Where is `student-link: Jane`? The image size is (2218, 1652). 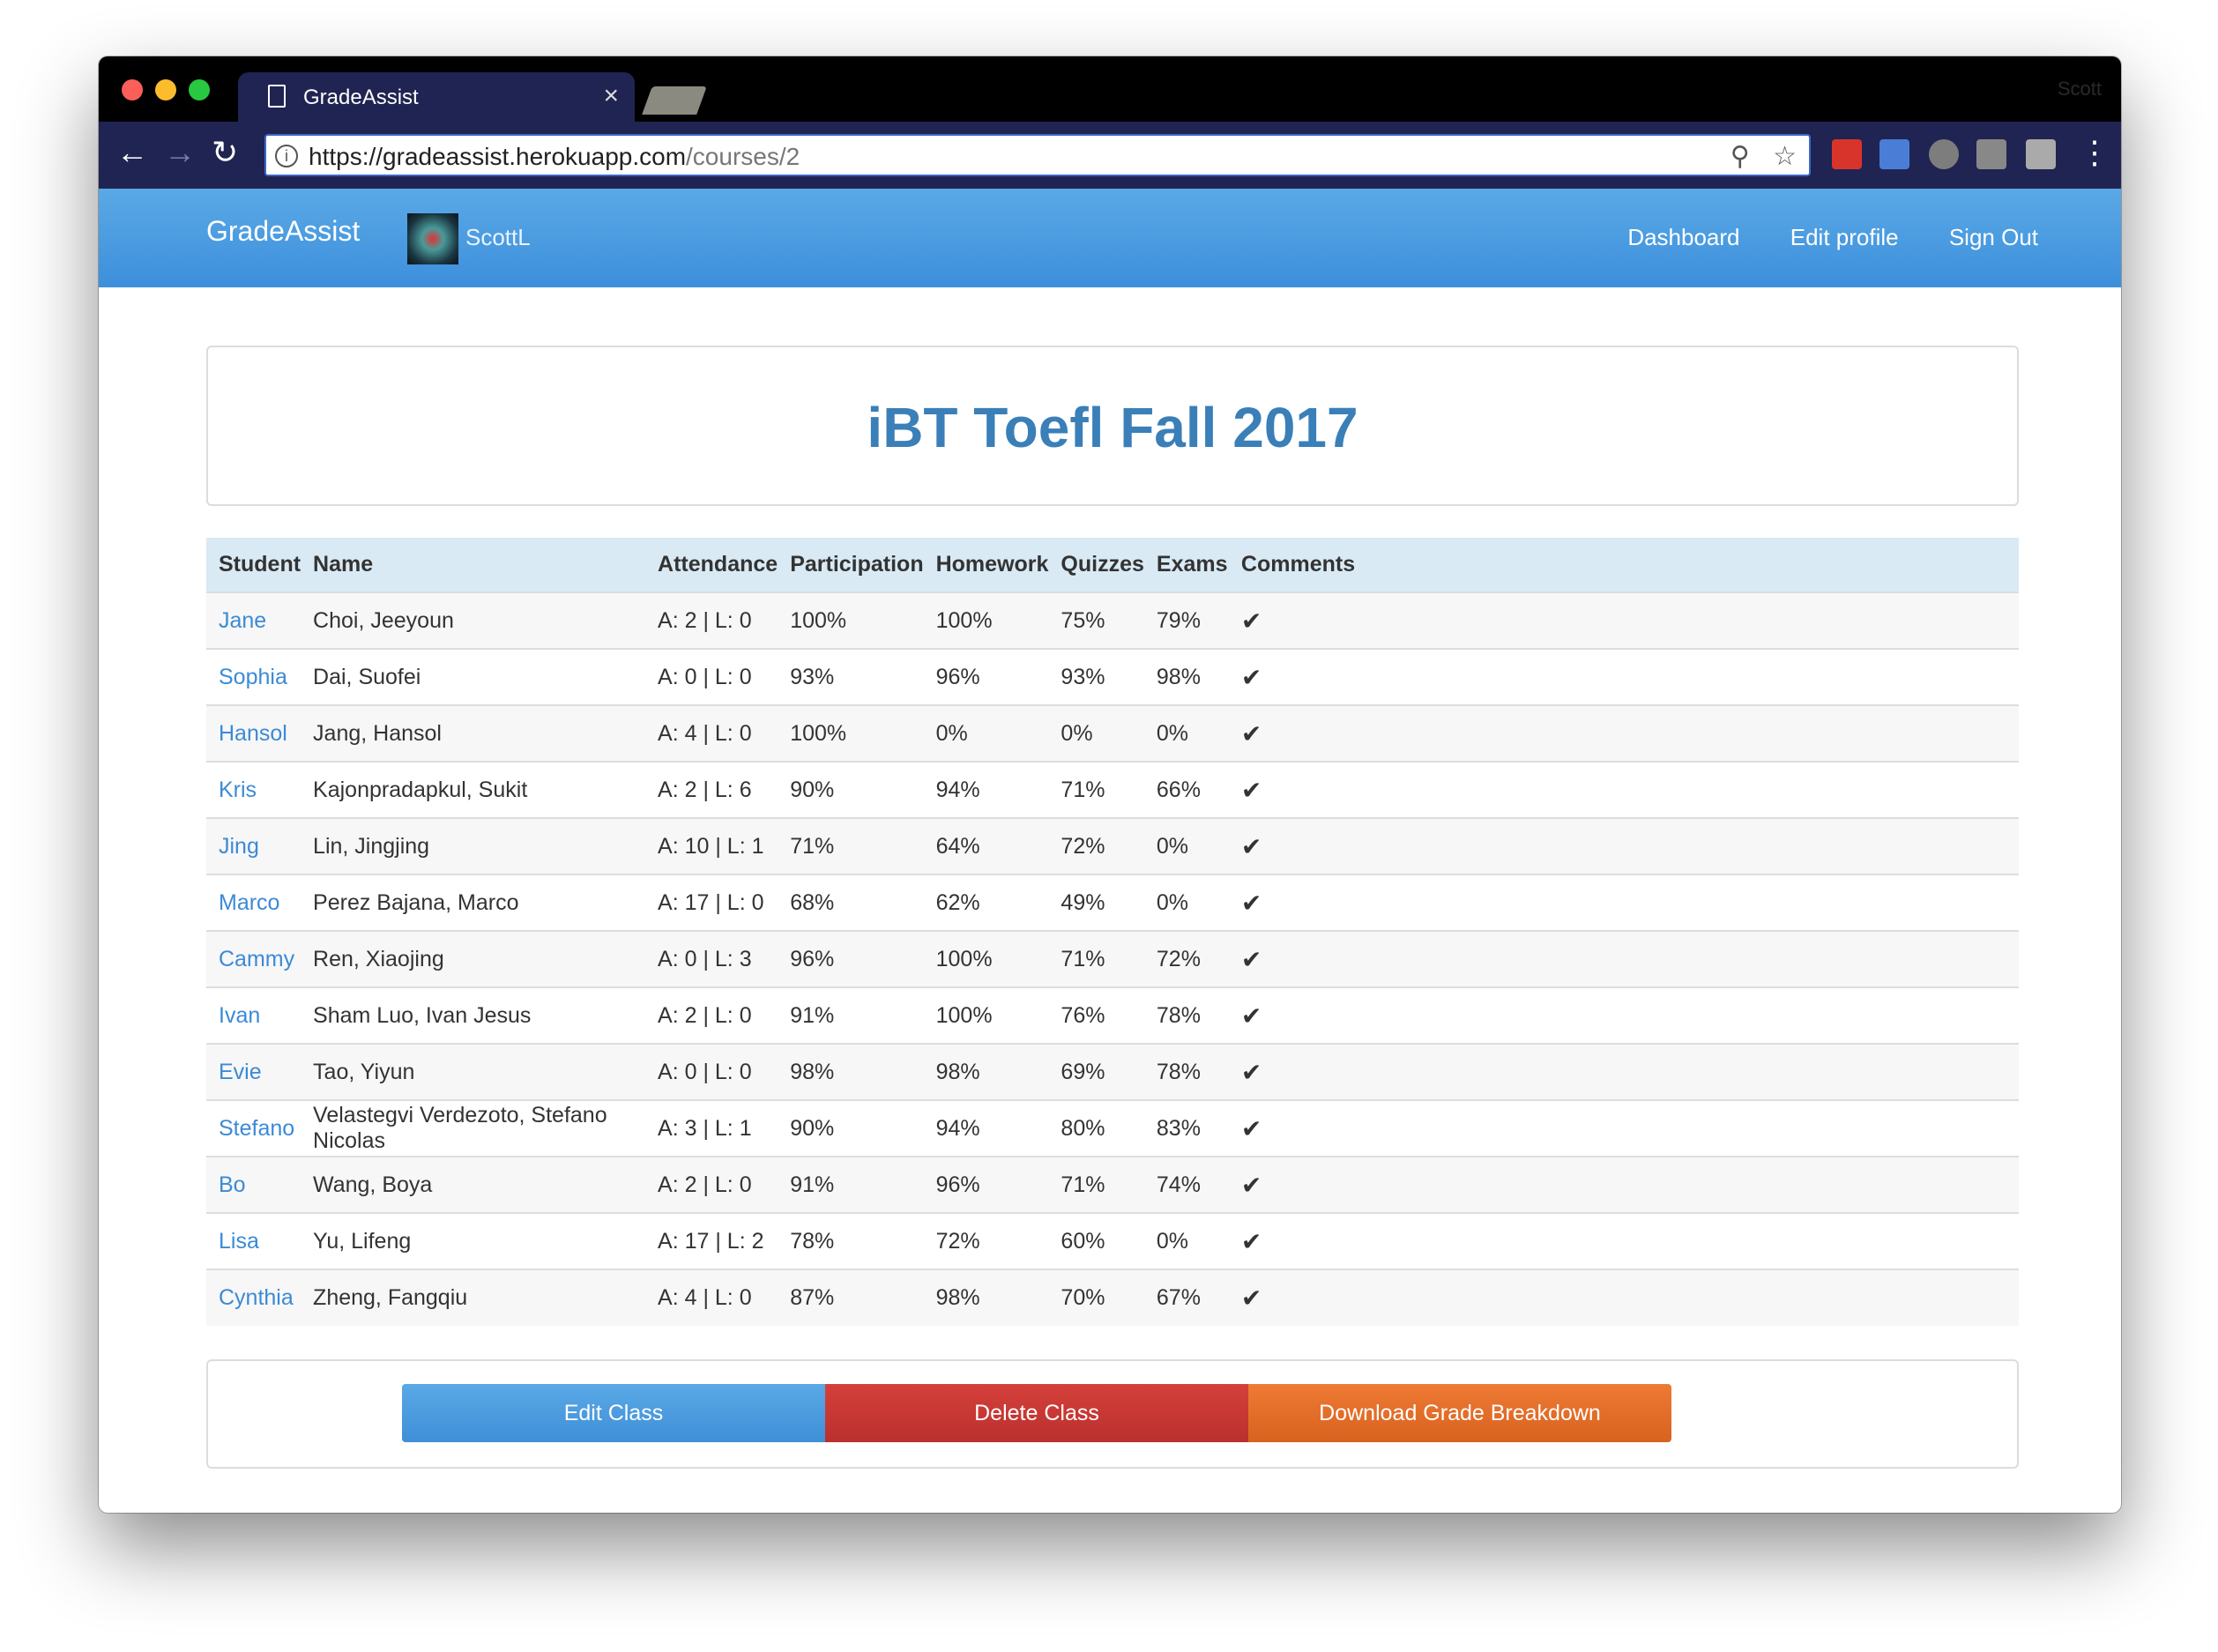
student-link: Jane is located at coordinates (242, 620).